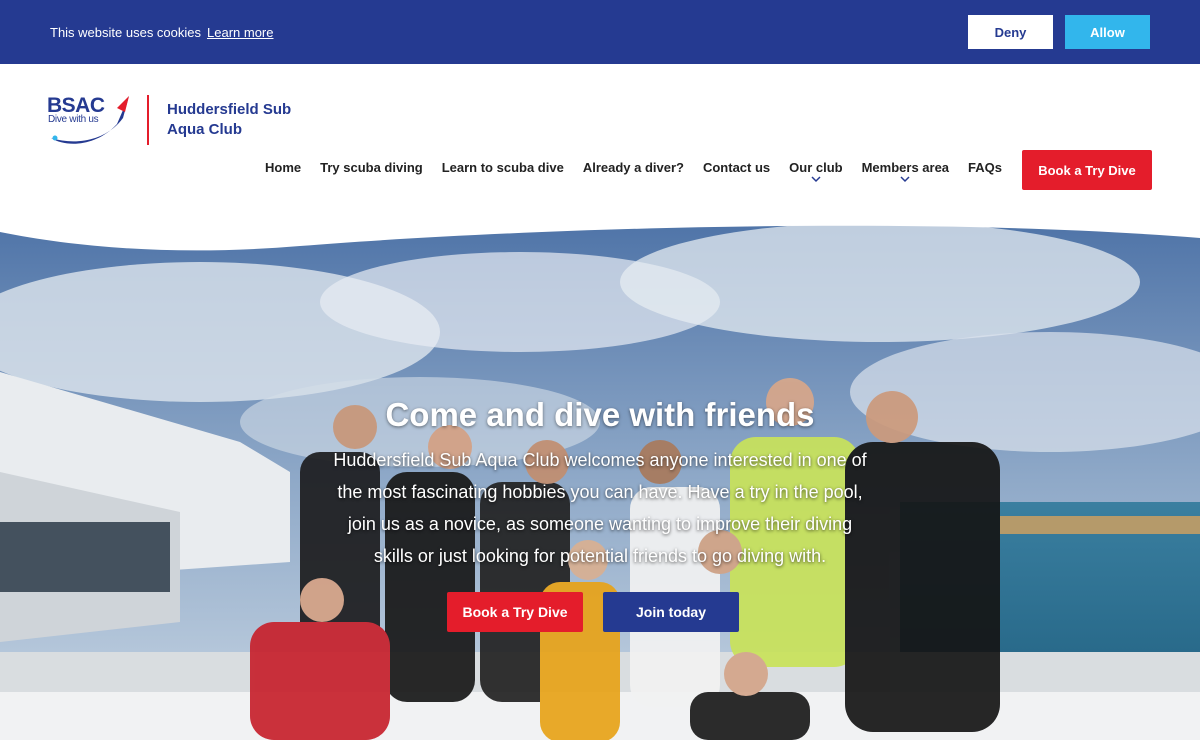 This screenshot has height=740, width=1200. Describe the element at coordinates (126, 32) in the screenshot. I see `cookie-message: This website uses cookies` at that location.